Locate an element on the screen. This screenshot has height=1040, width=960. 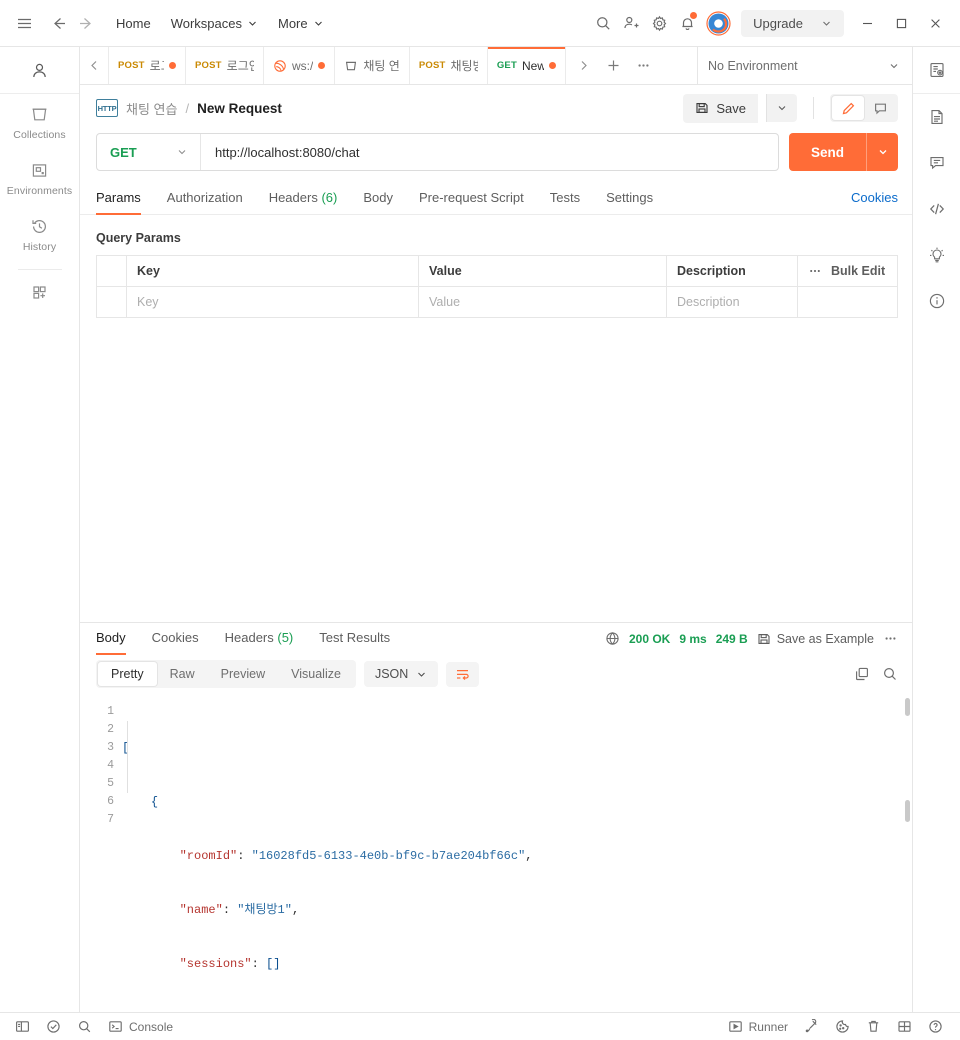
code-line: { is located at coordinates (154, 802).